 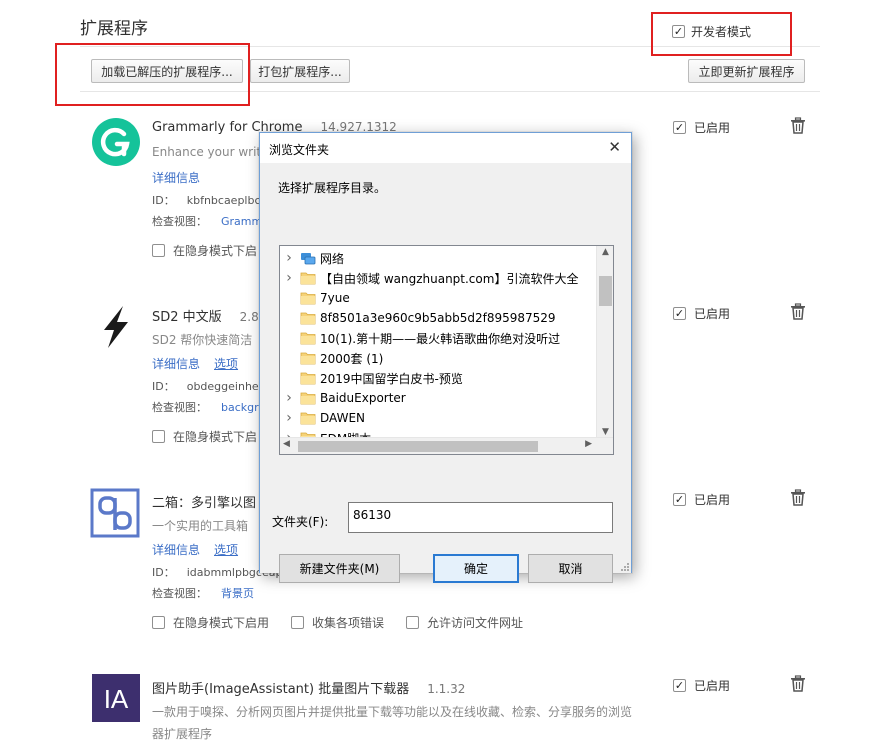 I want to click on tree-item: 2000套 (1), so click(x=331, y=358).